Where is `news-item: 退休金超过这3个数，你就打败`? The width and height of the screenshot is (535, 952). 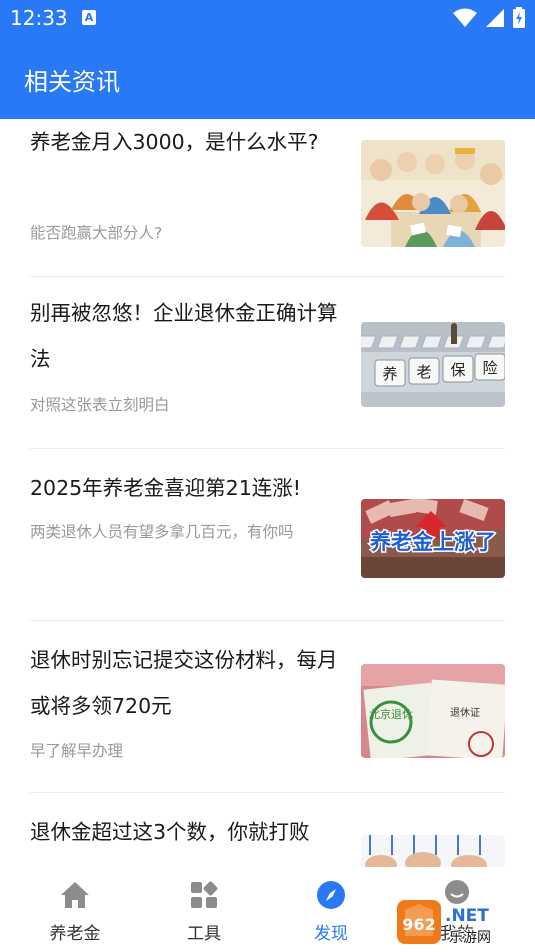 news-item: 退休金超过这3个数，你就打败 is located at coordinates (267, 830).